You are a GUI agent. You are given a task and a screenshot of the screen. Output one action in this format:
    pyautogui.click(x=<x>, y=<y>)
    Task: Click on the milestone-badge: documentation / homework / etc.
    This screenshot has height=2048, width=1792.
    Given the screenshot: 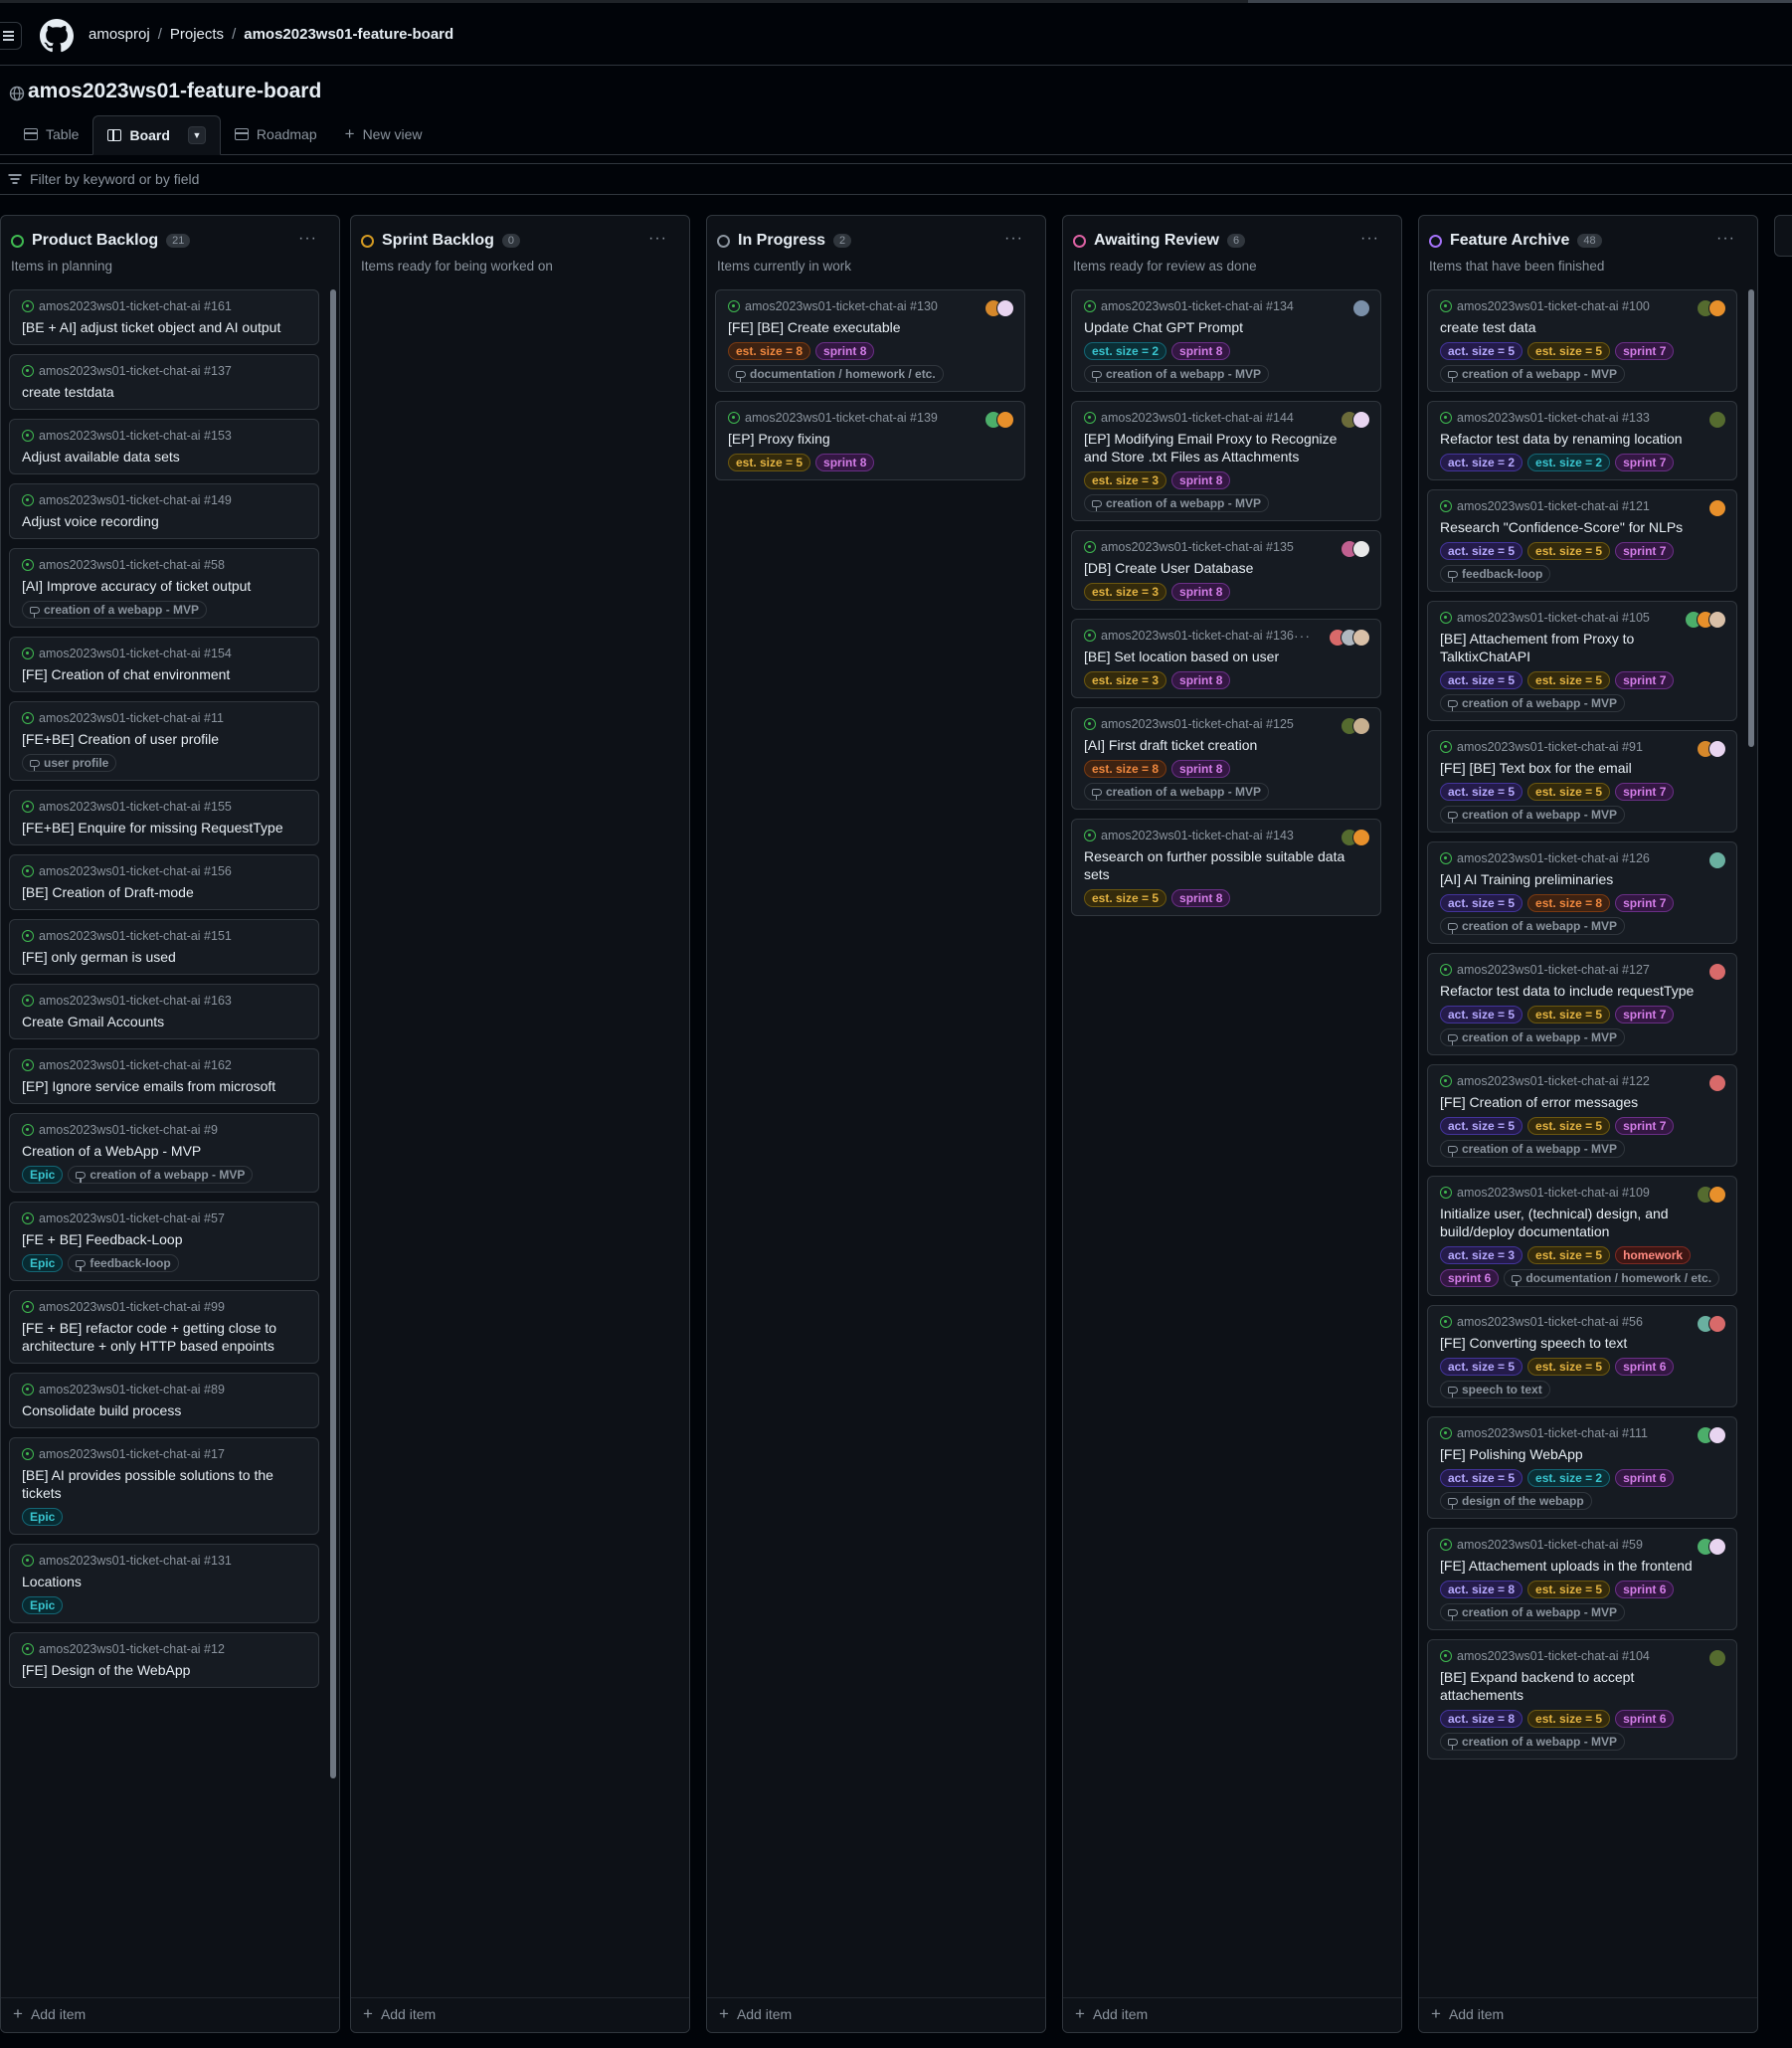 What is the action you would take?
    pyautogui.click(x=836, y=374)
    